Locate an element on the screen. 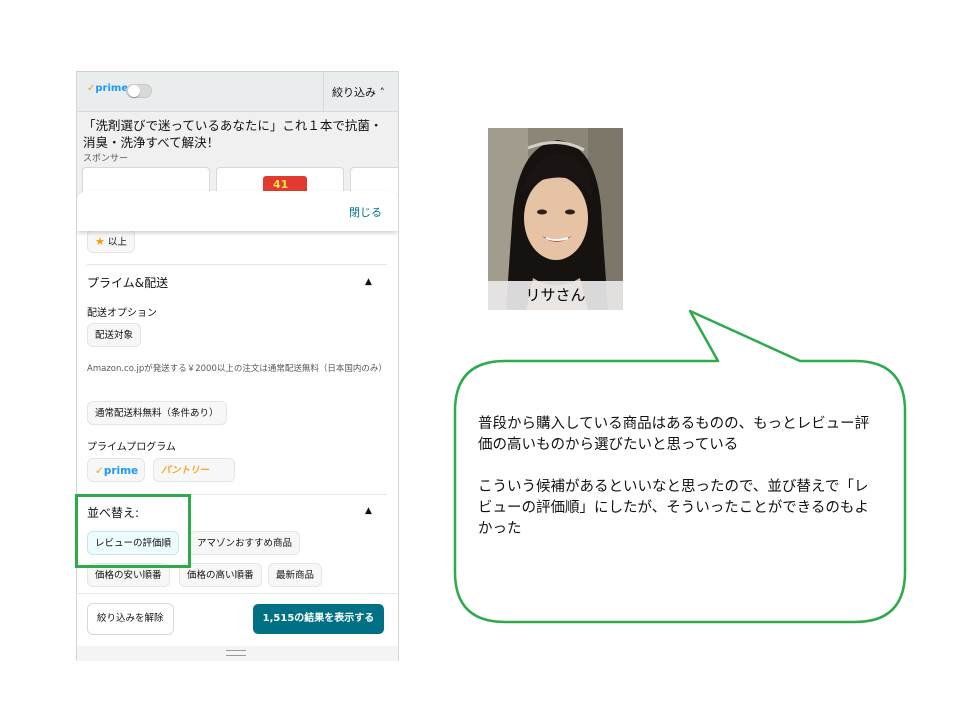 The width and height of the screenshot is (960, 720). sheet-header: 閉じる is located at coordinates (237, 211).